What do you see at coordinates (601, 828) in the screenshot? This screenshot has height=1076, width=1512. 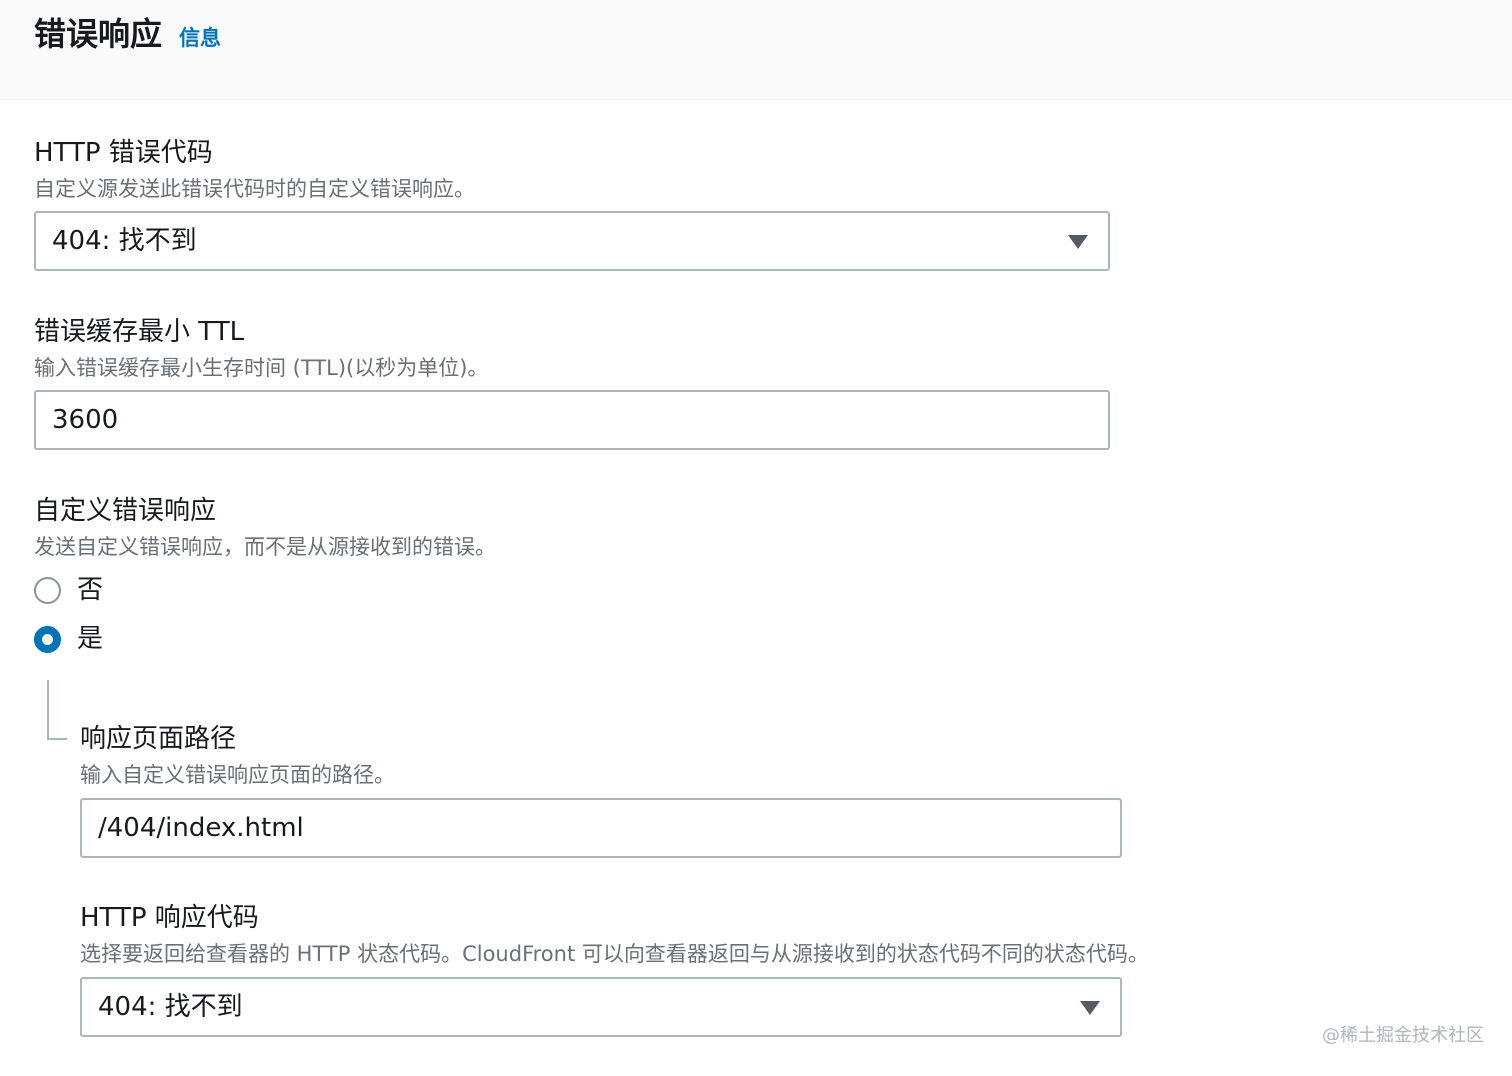 I see `response-page-path-input: /404/index.html` at bounding box center [601, 828].